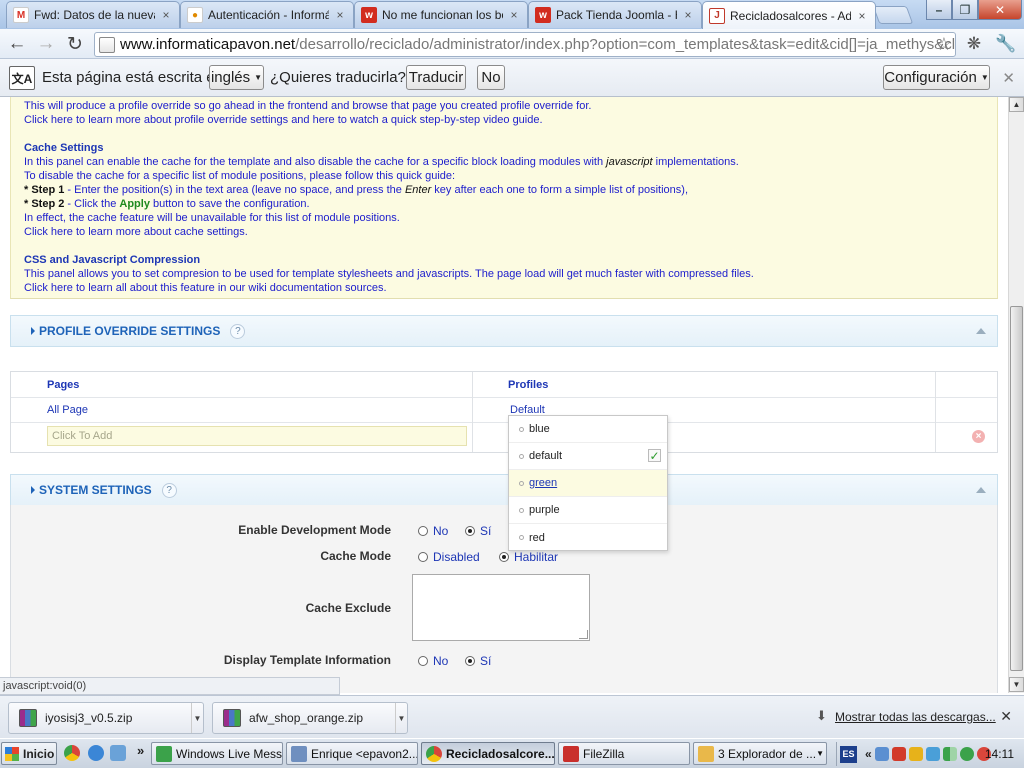 The image size is (1024, 768). I want to click on info-text: Enter, so click(418, 190).